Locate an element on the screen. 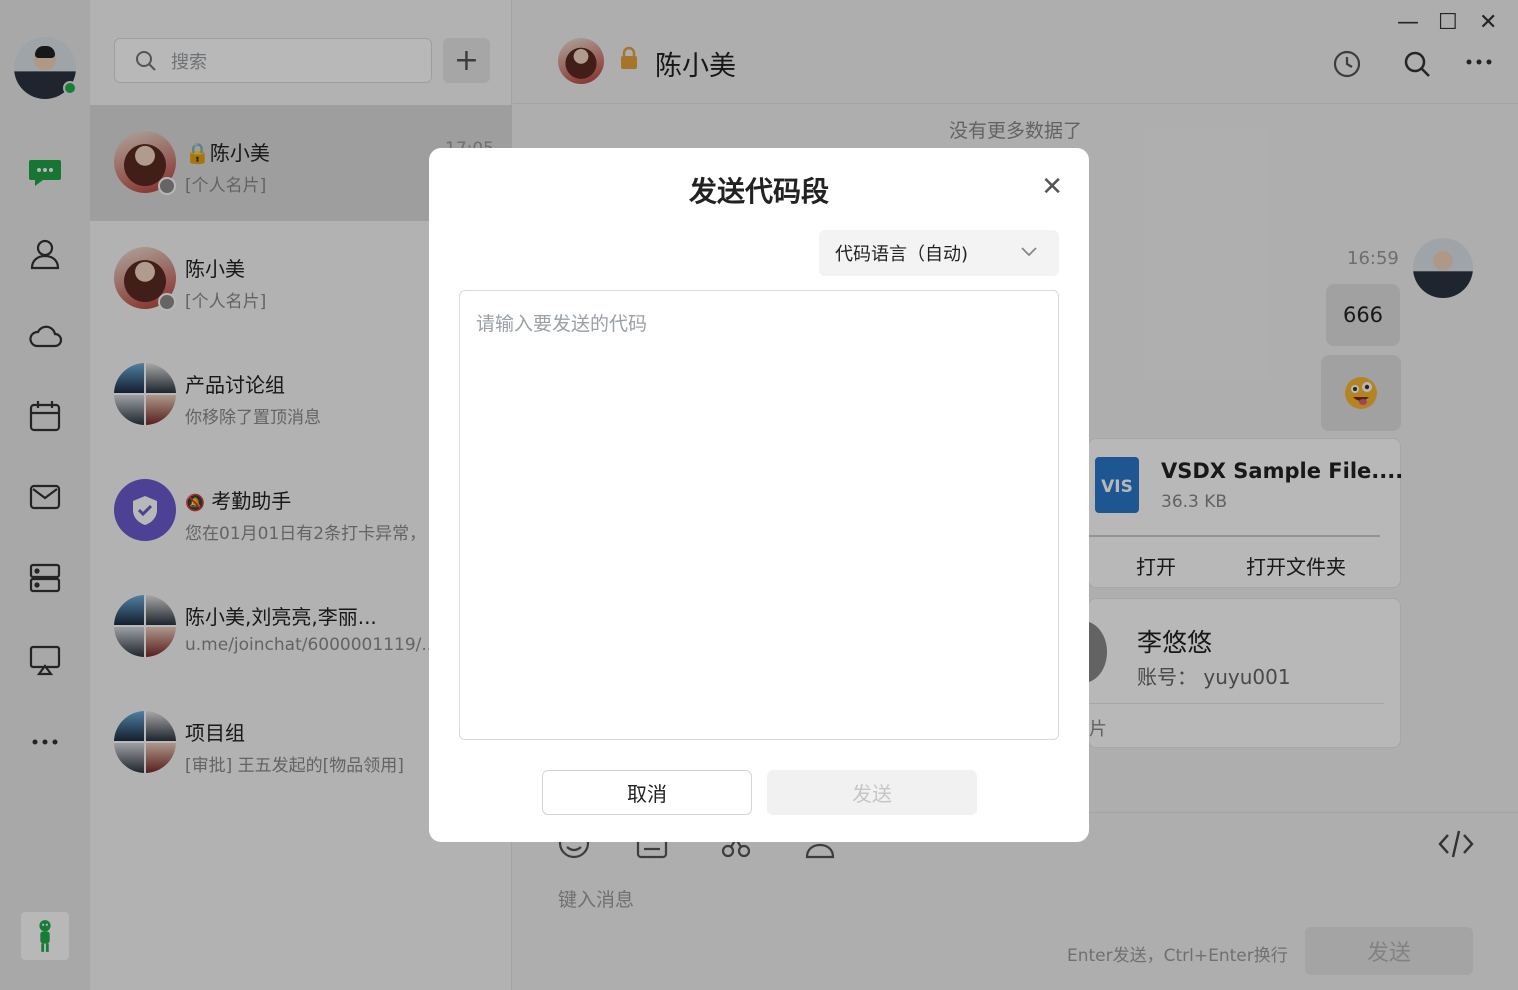 The image size is (1518, 990). code-language-value: 代码语言（自动) is located at coordinates (902, 254).